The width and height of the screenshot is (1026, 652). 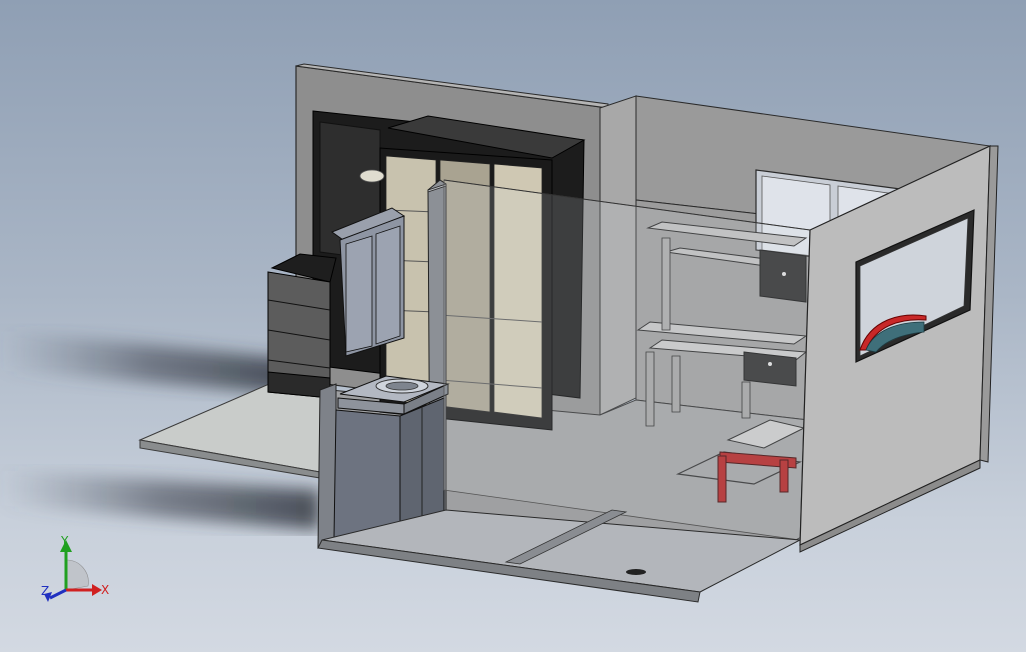 What do you see at coordinates (58, 594) in the screenshot?
I see `z-axis-arrow` at bounding box center [58, 594].